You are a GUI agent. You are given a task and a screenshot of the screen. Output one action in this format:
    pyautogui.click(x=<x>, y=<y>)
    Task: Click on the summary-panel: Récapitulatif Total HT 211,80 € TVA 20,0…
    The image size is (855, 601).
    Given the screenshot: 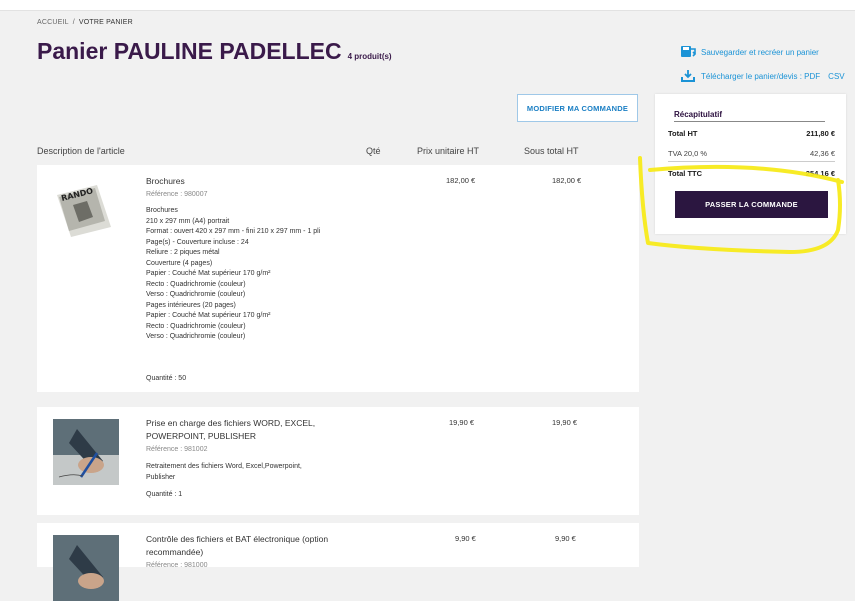 What is the action you would take?
    pyautogui.click(x=750, y=164)
    